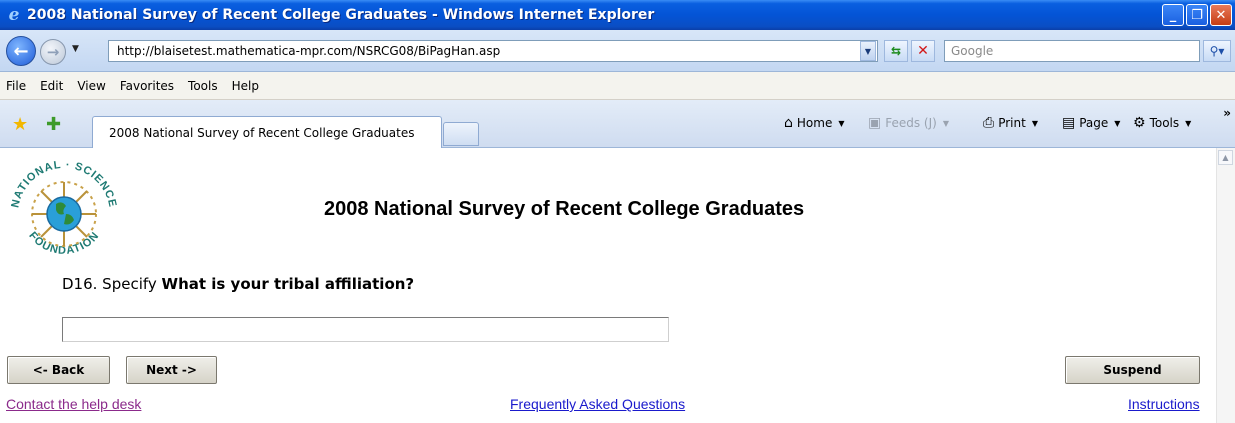 Image resolution: width=1235 pixels, height=423 pixels. Describe the element at coordinates (147, 86) in the screenshot. I see `menu-favorites: Favorites` at that location.